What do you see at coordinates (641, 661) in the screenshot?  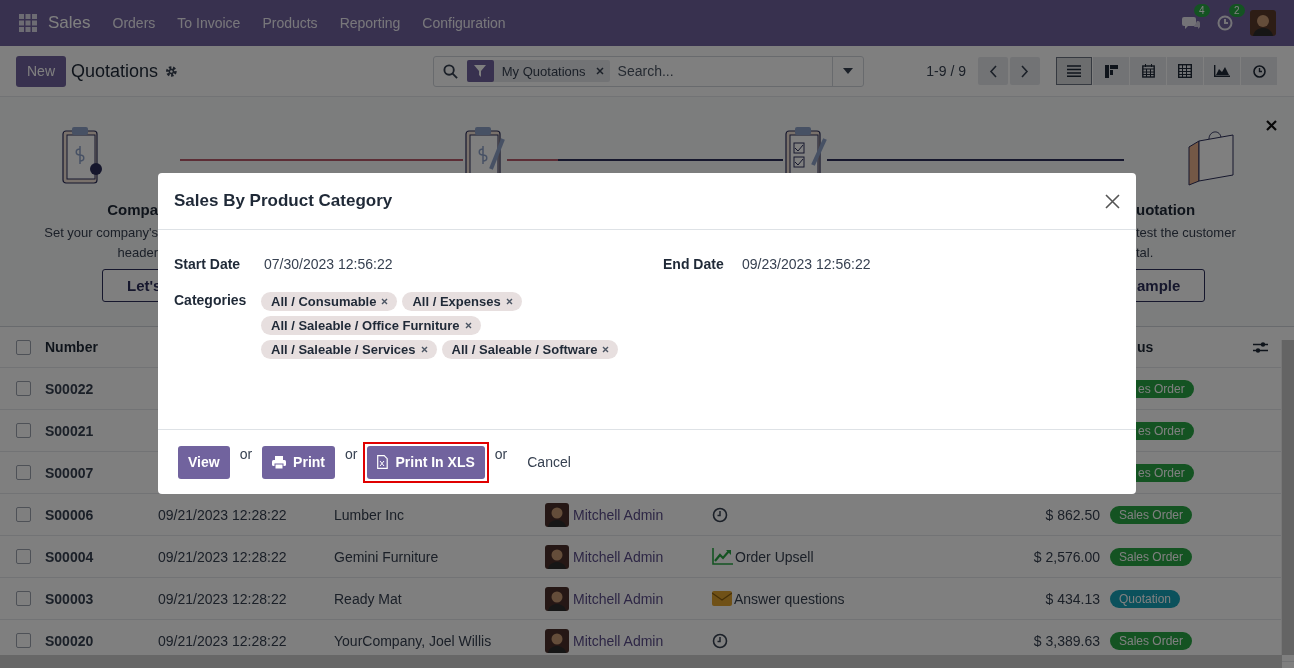 I see `horizontal-scrollbar` at bounding box center [641, 661].